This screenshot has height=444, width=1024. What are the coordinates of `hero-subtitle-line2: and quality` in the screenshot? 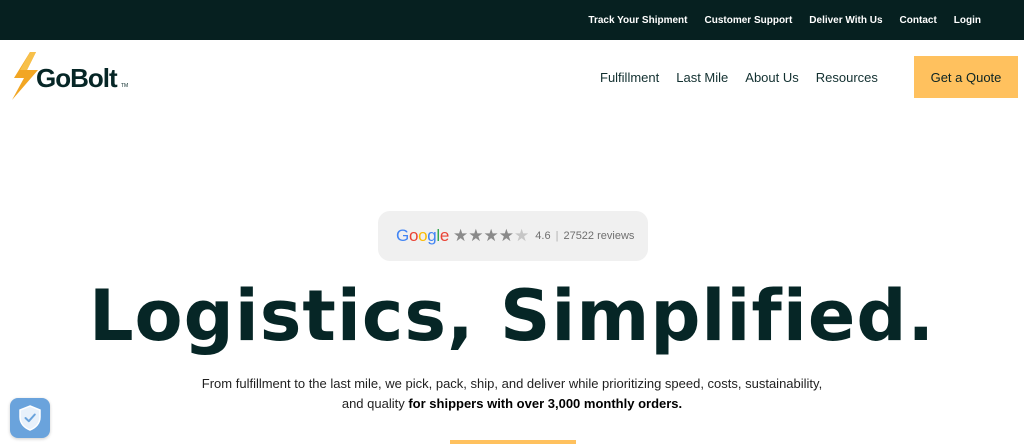 It's located at (375, 403).